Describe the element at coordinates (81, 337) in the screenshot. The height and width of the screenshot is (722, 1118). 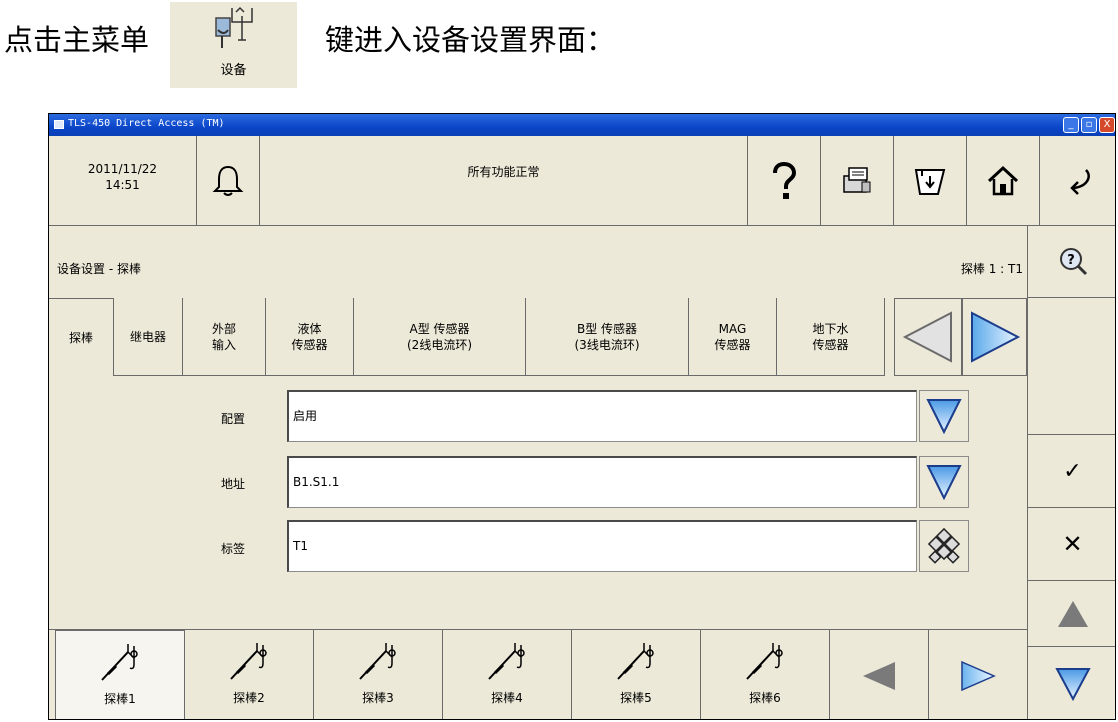
I see `tab-probe: 探棒` at that location.